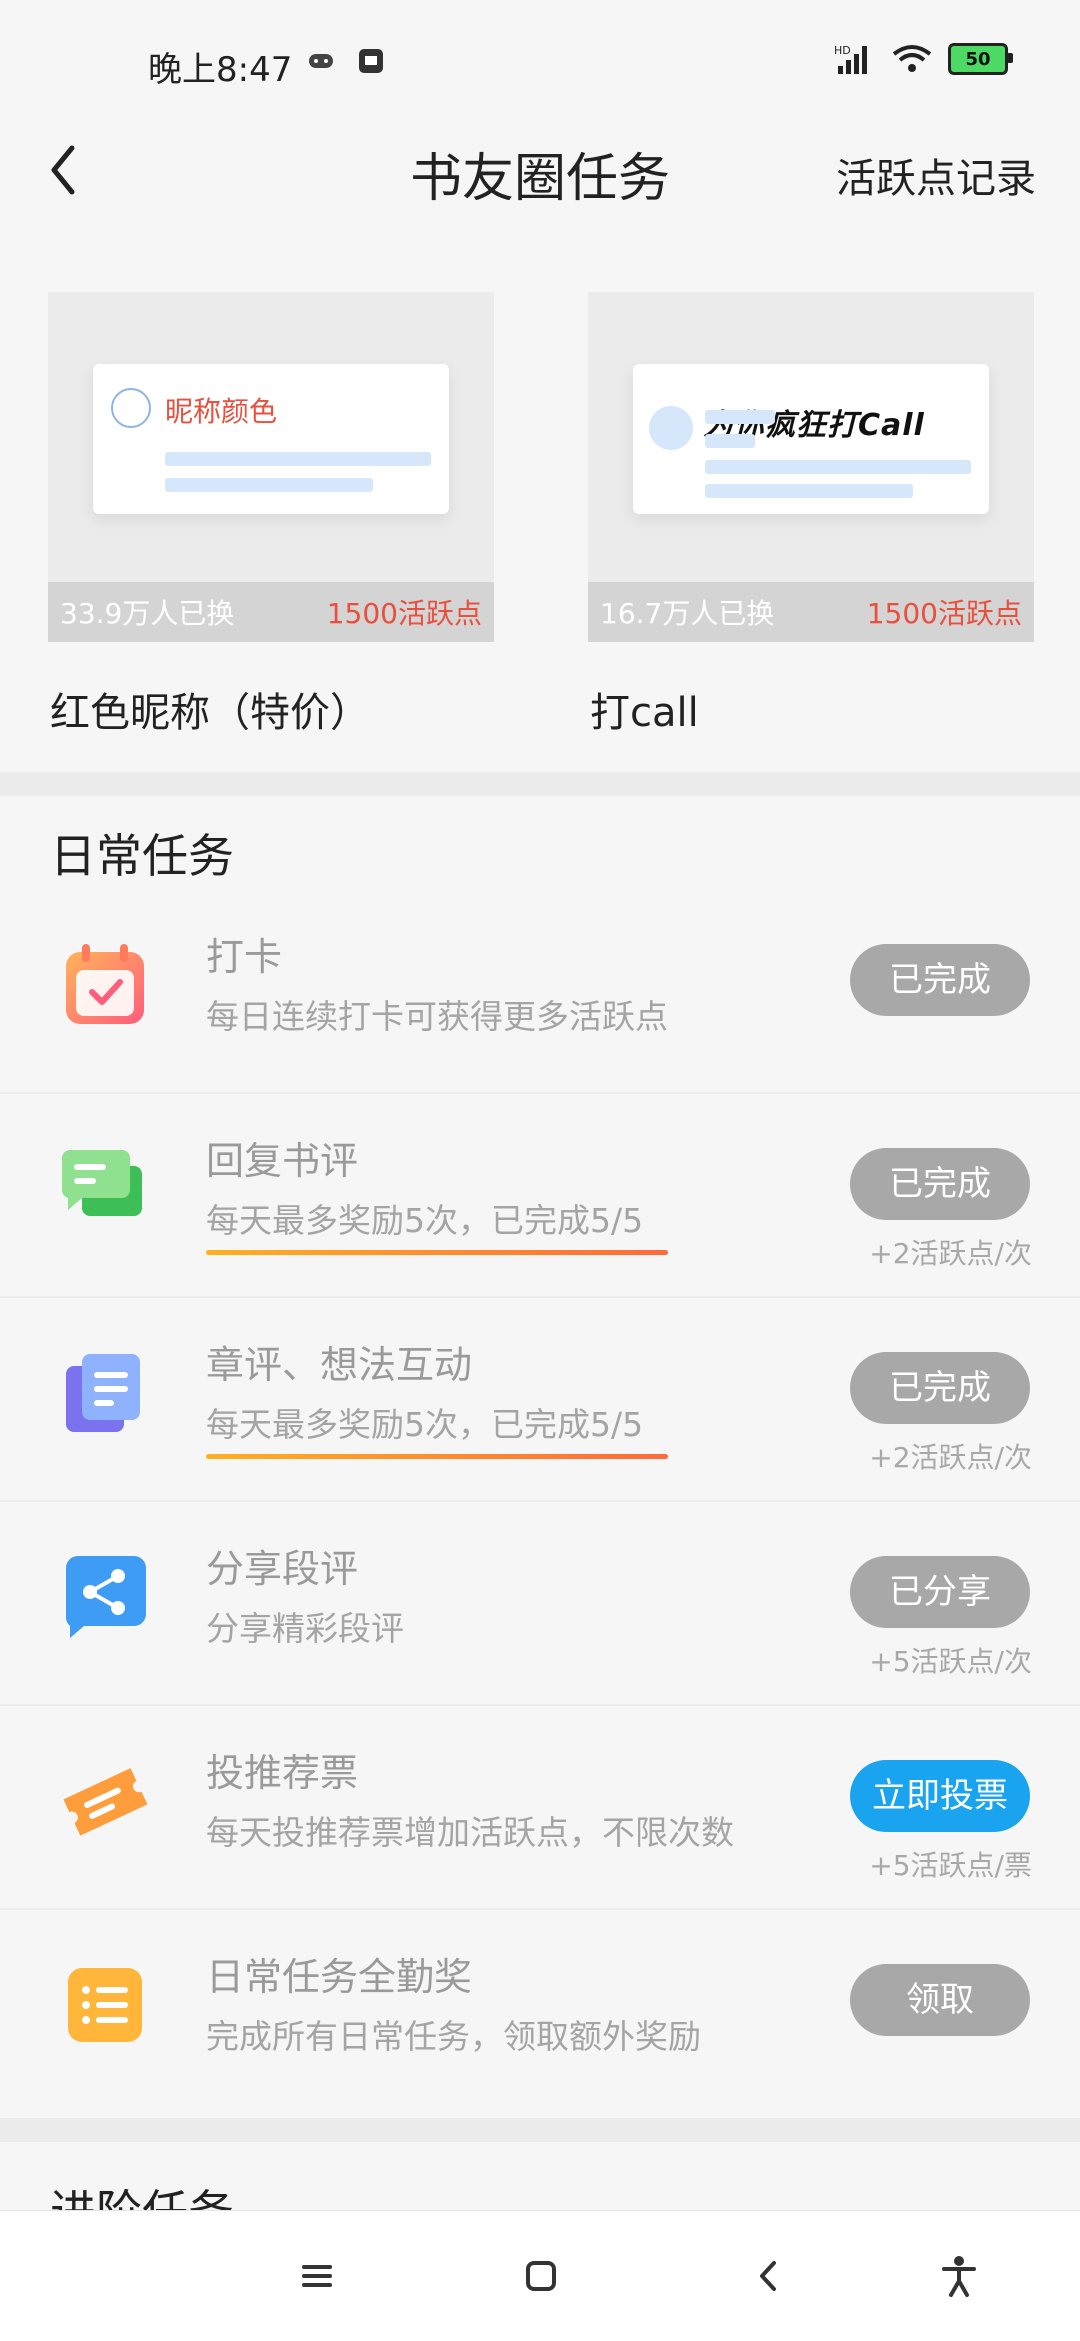 Image resolution: width=1080 pixels, height=2341 pixels. What do you see at coordinates (103, 1393) in the screenshot?
I see `document-icon` at bounding box center [103, 1393].